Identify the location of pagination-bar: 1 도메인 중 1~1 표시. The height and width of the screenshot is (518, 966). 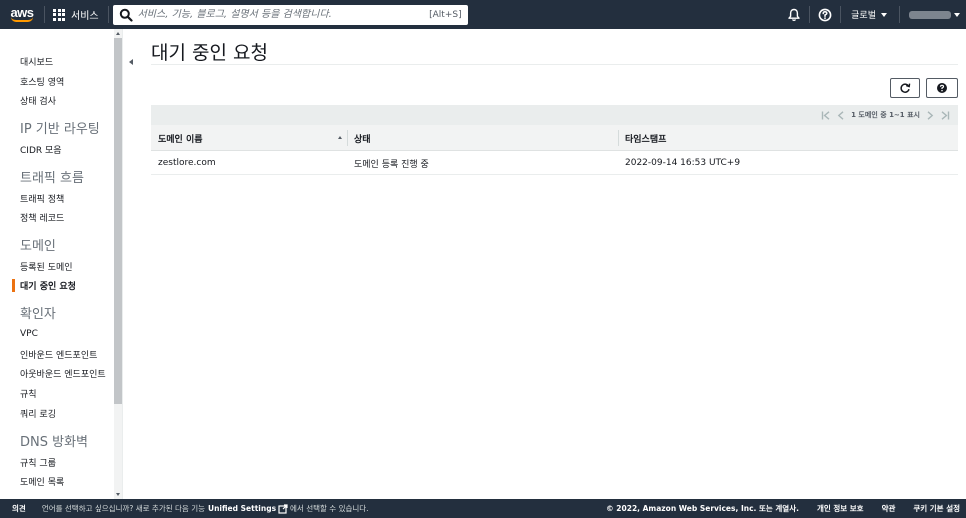
(554, 115).